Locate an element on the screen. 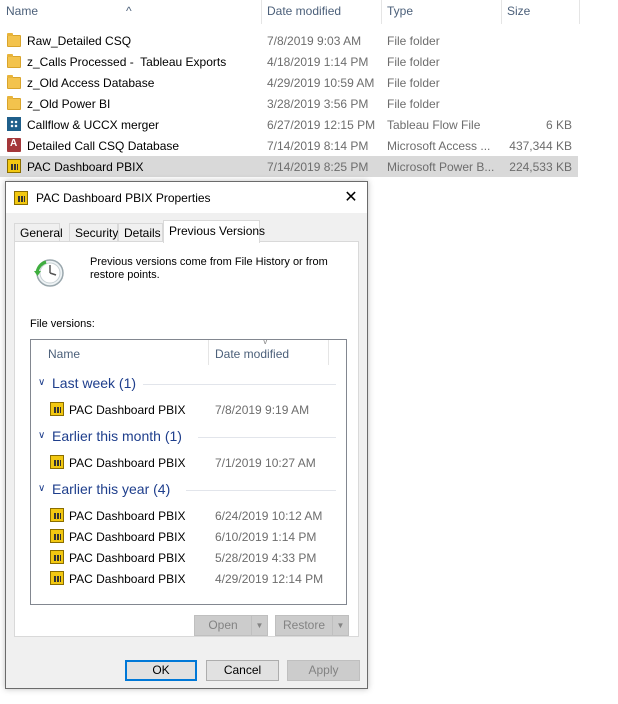 This screenshot has height=704, width=618. version-group: ∨ Last week (1) is located at coordinates (188, 384).